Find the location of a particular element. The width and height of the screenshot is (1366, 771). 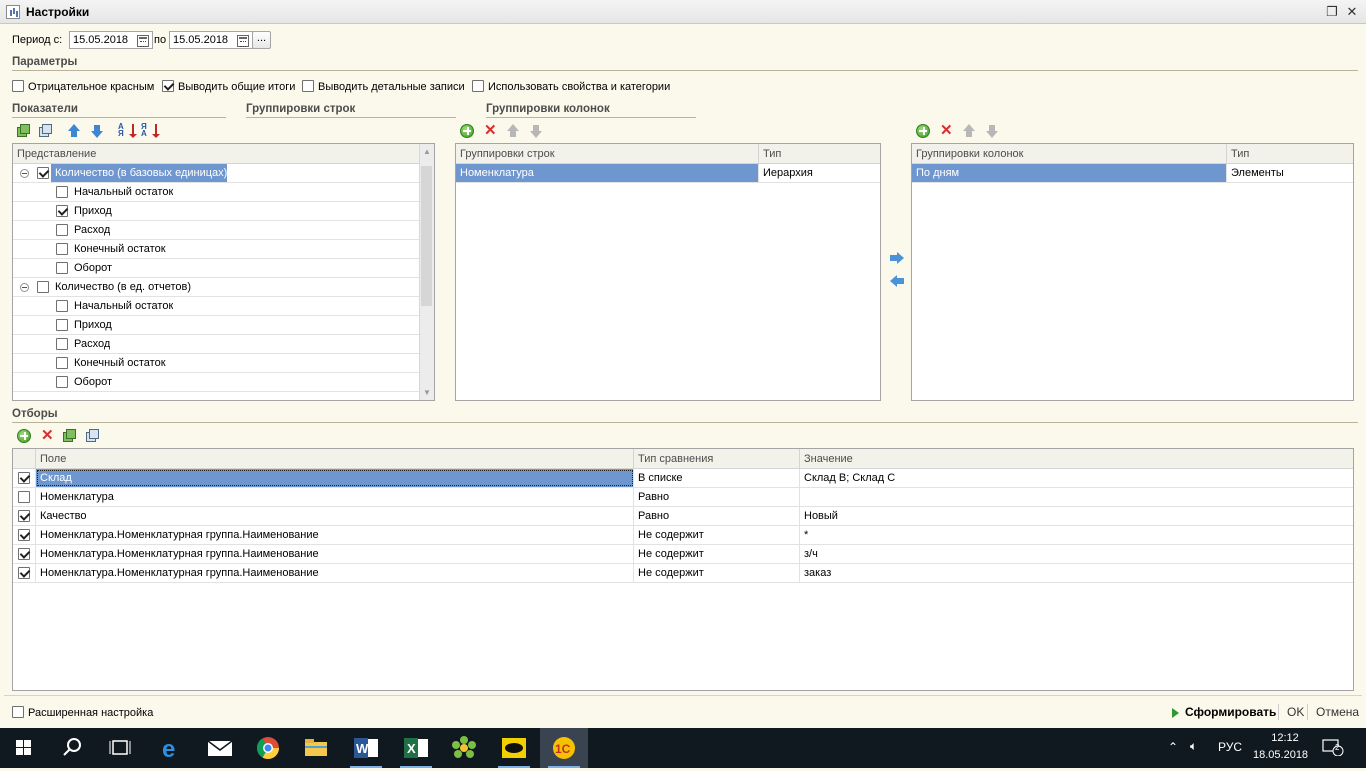

volume-icon: 🔈︎ is located at coordinates (1193, 746).